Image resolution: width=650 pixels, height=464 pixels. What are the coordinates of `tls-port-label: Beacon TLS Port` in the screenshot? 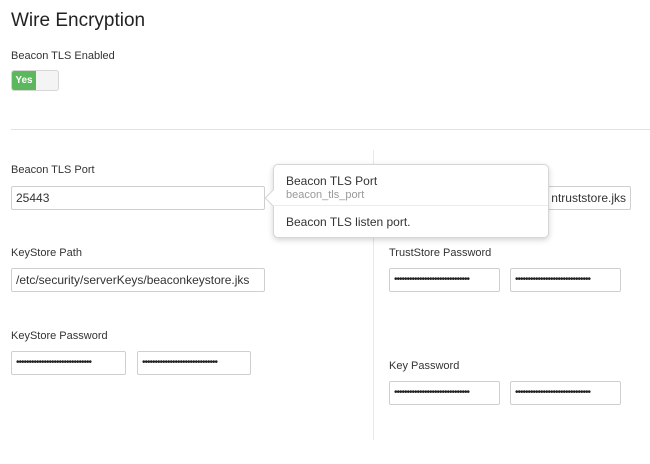 It's located at (53, 170).